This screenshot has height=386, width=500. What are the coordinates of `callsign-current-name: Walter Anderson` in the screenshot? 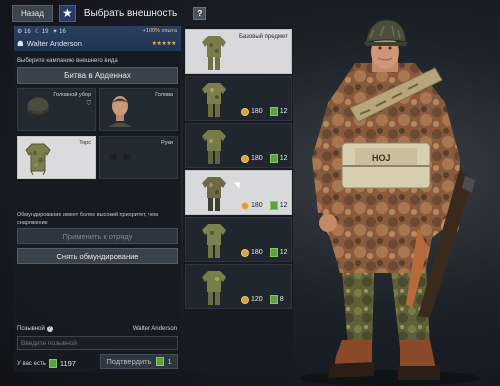 It's located at (154, 329).